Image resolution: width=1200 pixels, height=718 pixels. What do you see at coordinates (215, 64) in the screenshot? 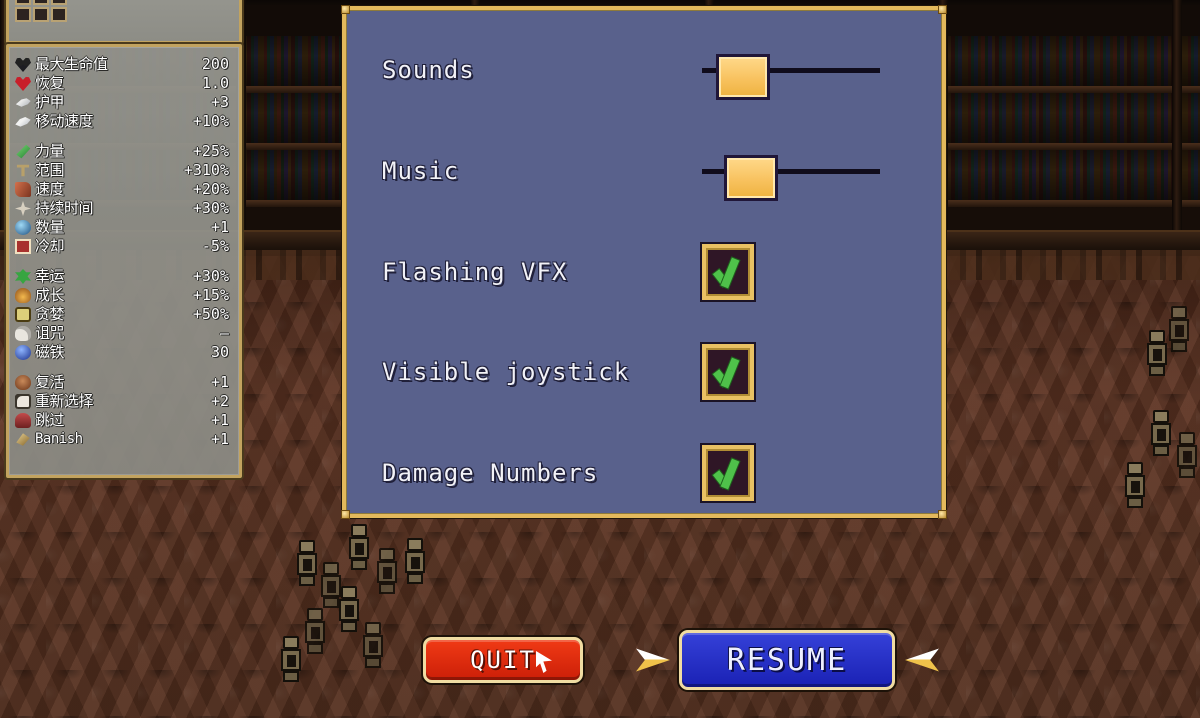
I see `stat-value: 200` at bounding box center [215, 64].